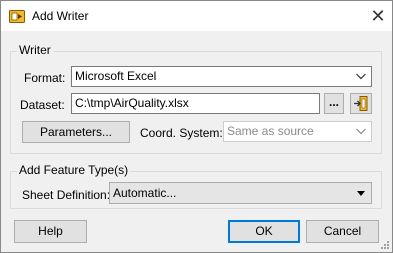  What do you see at coordinates (116, 76) in the screenshot?
I see `format-value: Microsoft Excel` at bounding box center [116, 76].